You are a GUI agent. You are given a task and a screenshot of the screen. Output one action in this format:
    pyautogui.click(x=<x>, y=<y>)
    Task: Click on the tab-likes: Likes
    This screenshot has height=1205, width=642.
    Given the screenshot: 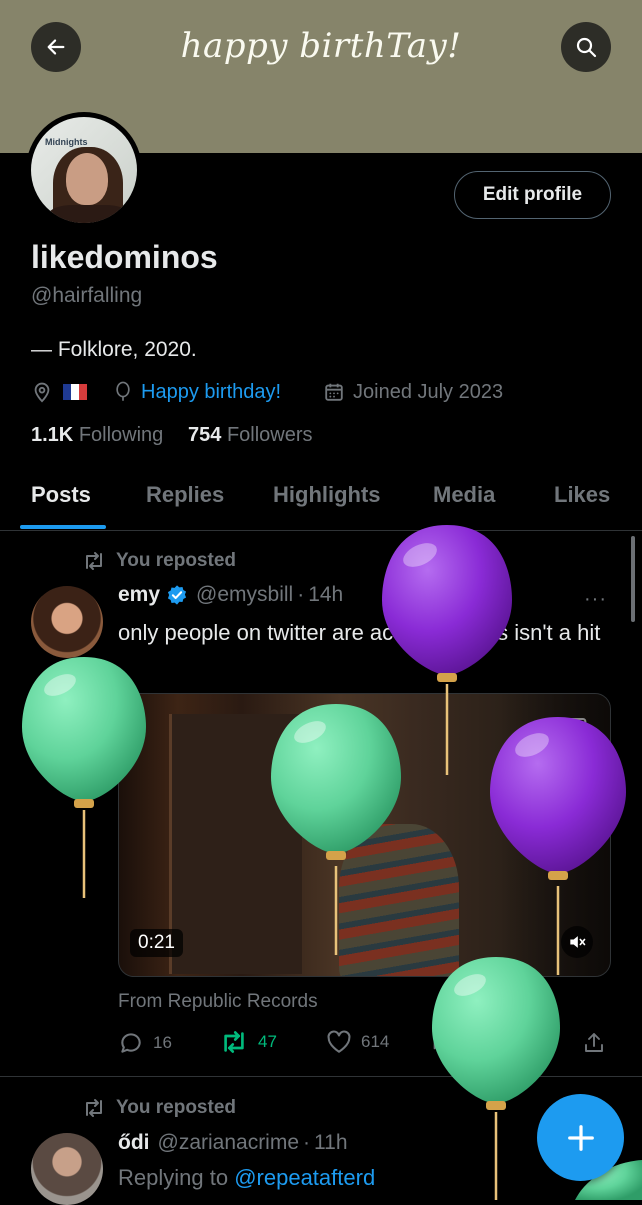 What is the action you would take?
    pyautogui.click(x=582, y=495)
    